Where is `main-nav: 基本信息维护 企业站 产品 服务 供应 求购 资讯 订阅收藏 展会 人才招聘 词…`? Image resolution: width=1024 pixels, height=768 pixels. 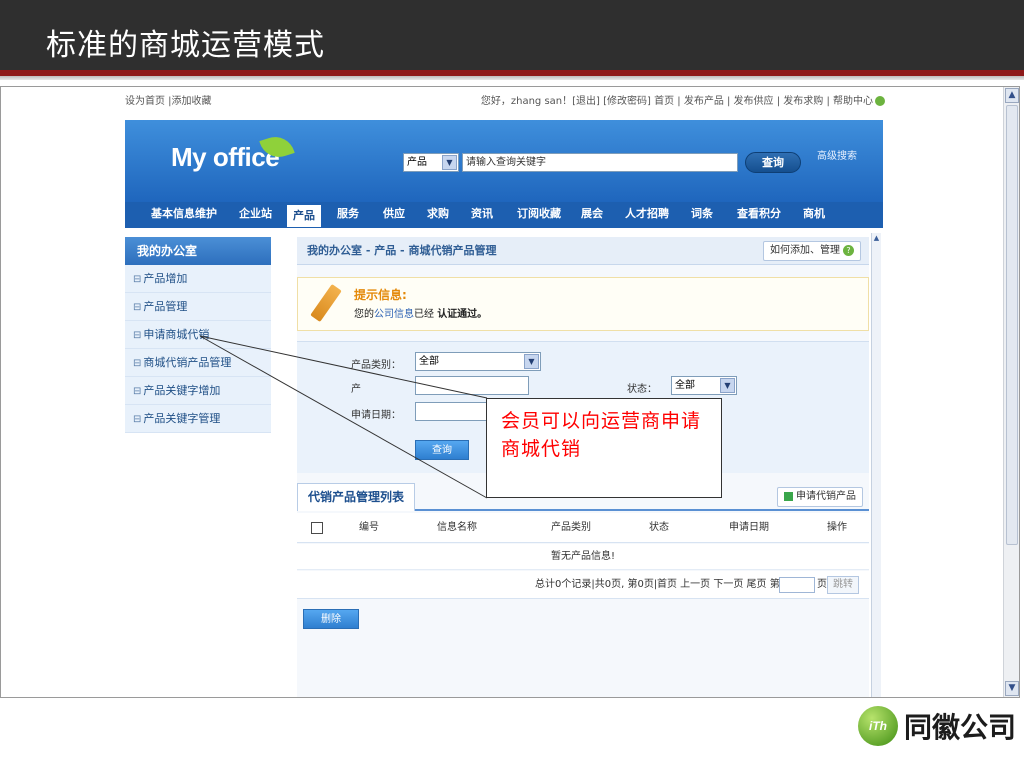 main-nav: 基本信息维护 企业站 产品 服务 供应 求购 资讯 订阅收藏 展会 人才招聘 词… is located at coordinates (504, 215).